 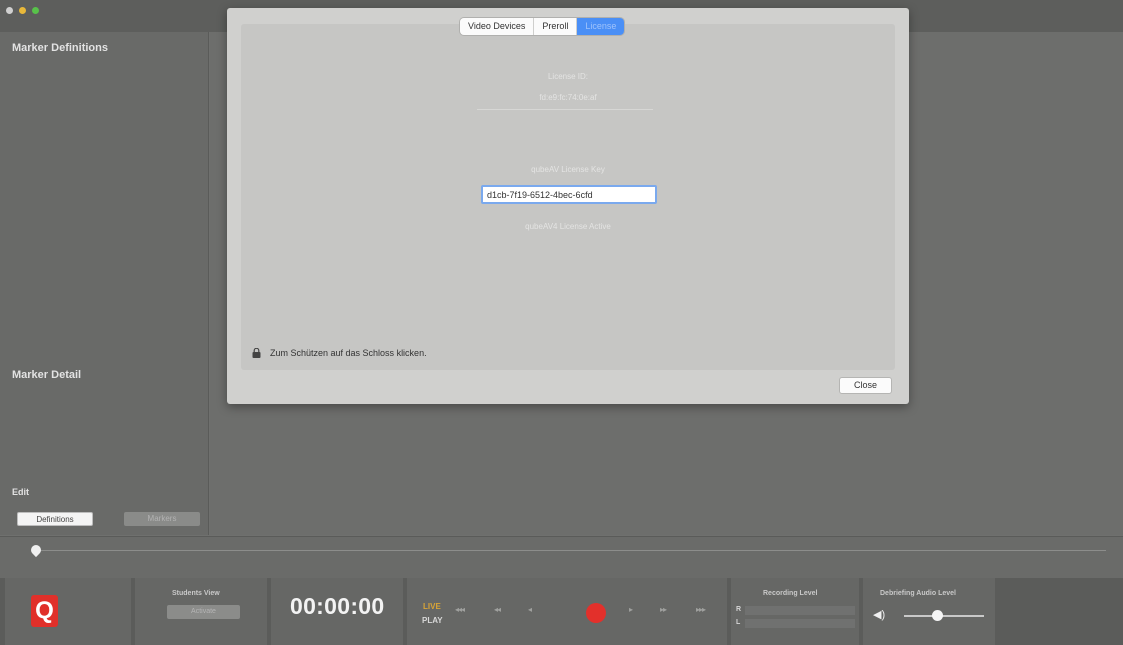 I want to click on preferences-tabs: Video Devices Preroll License, so click(x=542, y=26).